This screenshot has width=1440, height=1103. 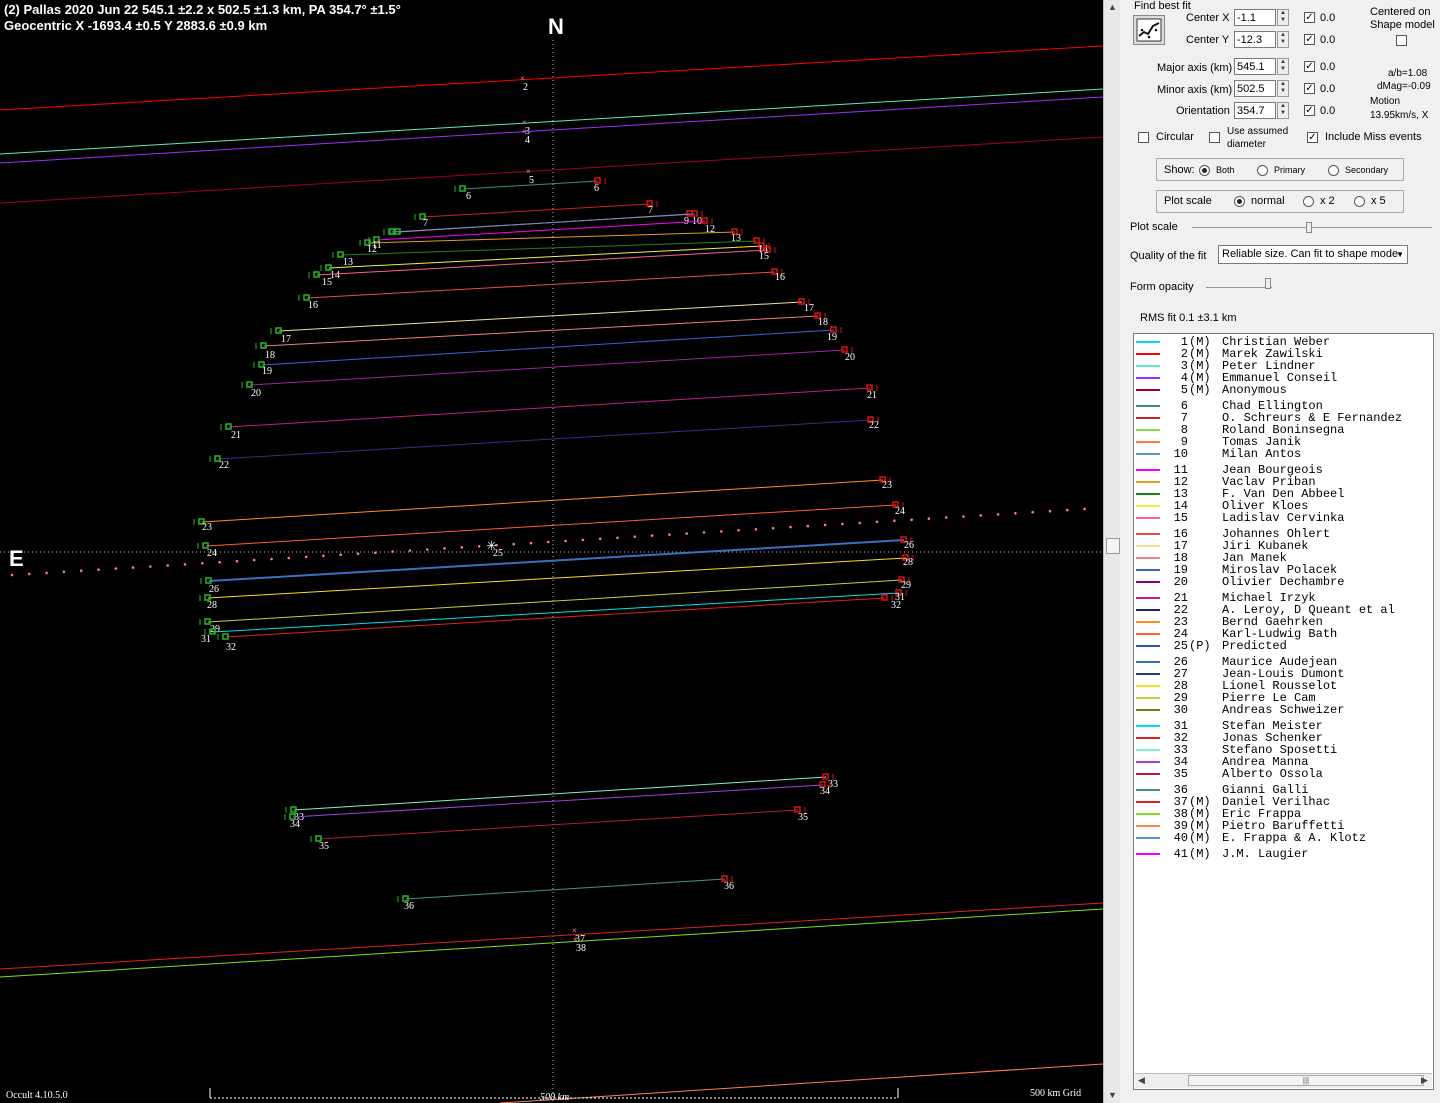 I want to click on scroll-right-icon: ▶, so click(x=1424, y=1080).